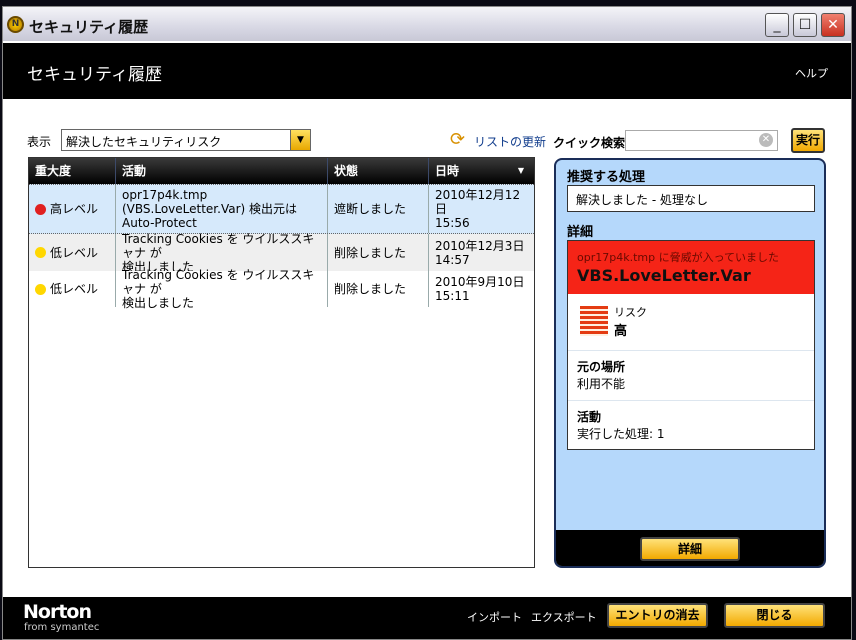  I want to click on quick-search-label: クイック検索:, so click(591, 143).